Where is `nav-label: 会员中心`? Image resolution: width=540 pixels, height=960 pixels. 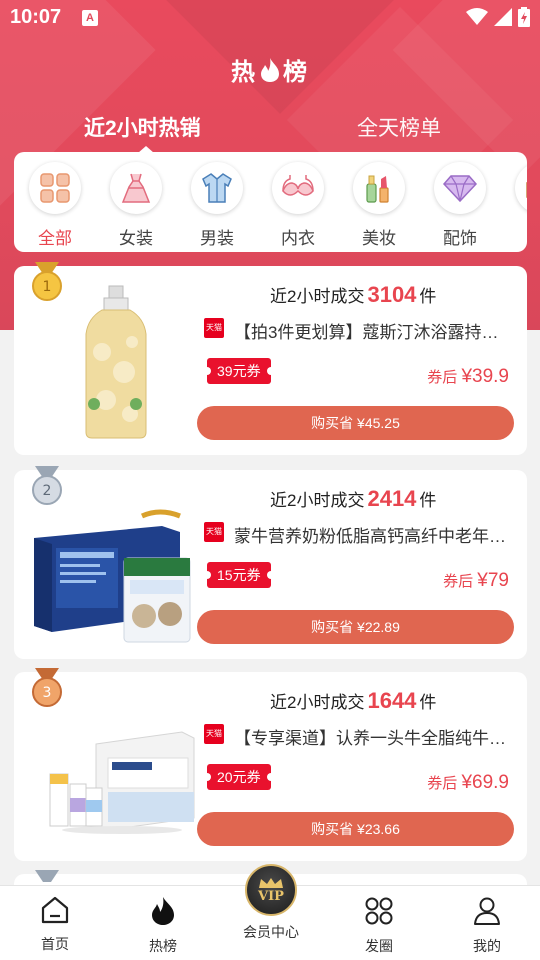
nav-label: 会员中心 is located at coordinates (271, 932).